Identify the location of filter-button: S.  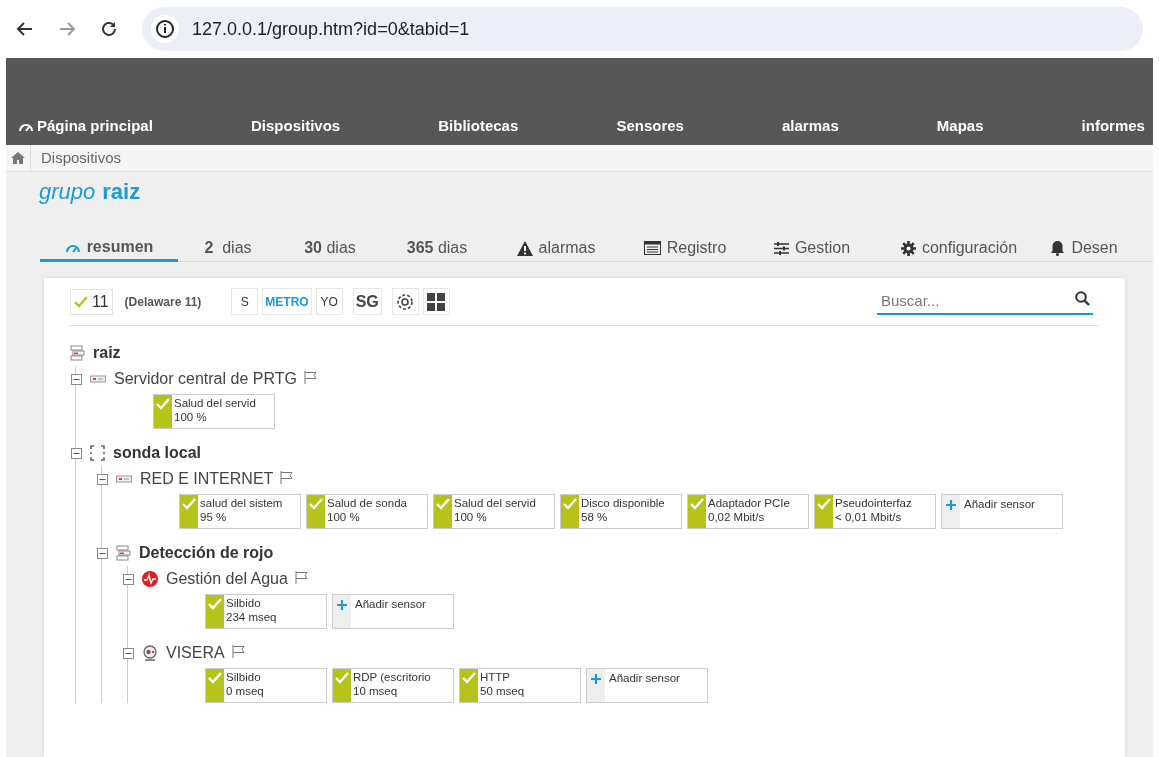
(245, 301).